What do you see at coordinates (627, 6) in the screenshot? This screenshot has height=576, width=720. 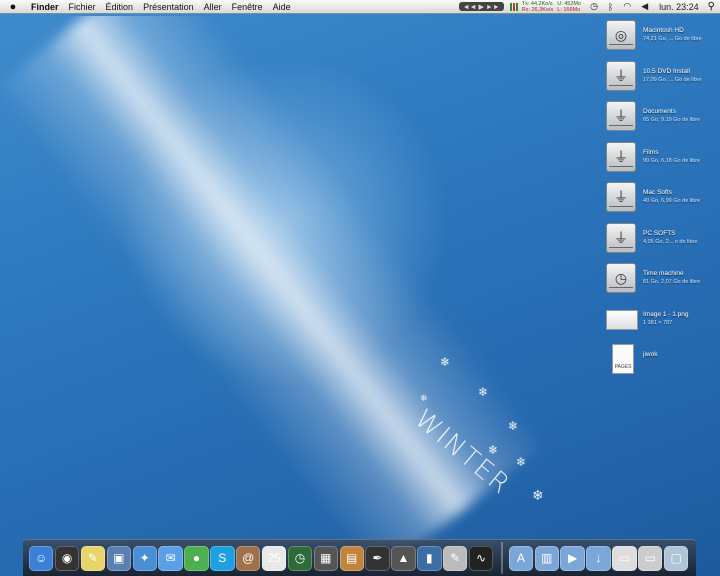 I see `wifi-icon: ◠` at bounding box center [627, 6].